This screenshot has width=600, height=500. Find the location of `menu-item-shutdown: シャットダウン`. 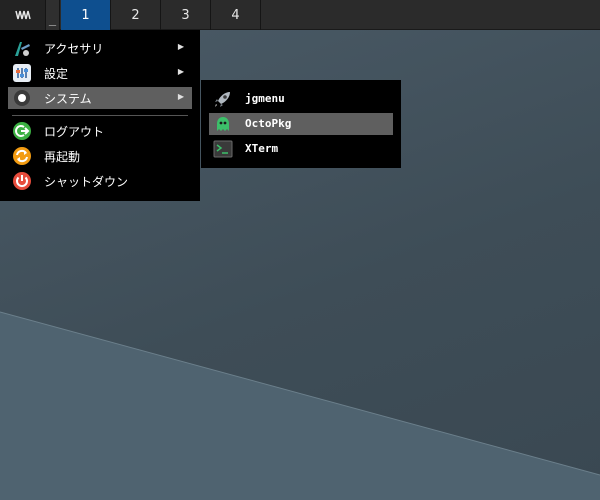

menu-item-shutdown: シャットダウン is located at coordinates (100, 181).